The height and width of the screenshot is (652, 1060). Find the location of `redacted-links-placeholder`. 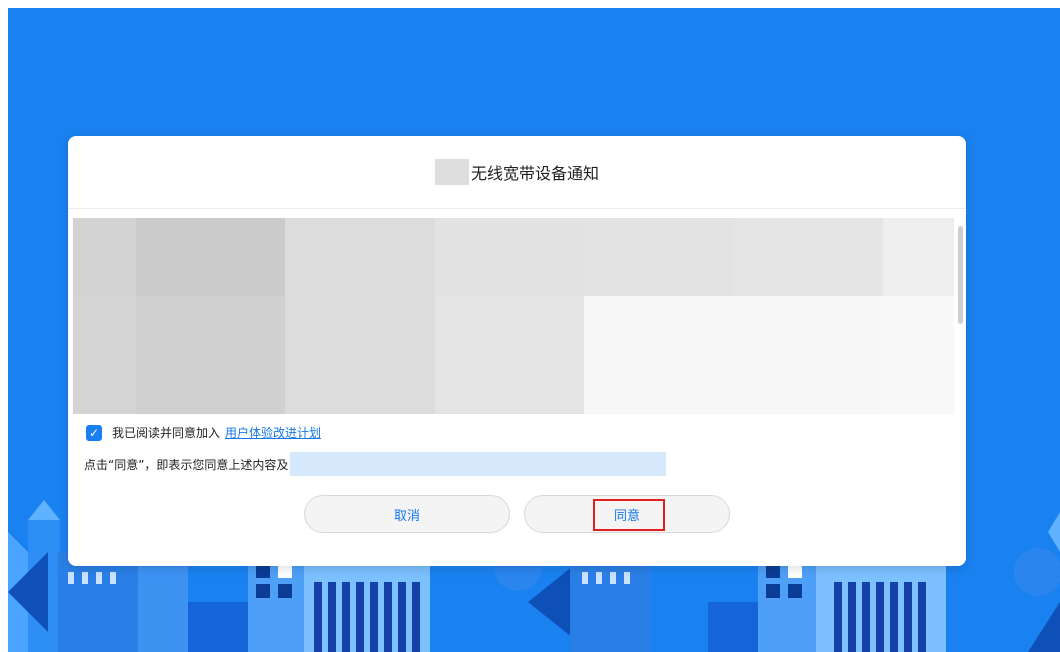

redacted-links-placeholder is located at coordinates (478, 464).